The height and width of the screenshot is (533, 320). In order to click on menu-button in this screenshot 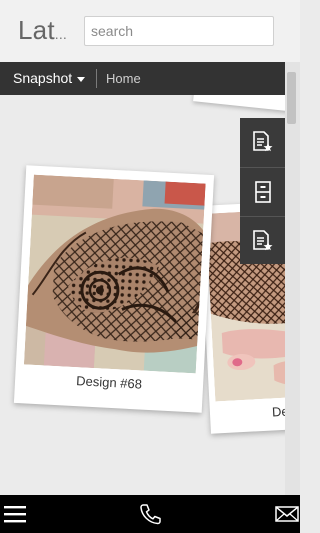, I will do `click(15, 514)`.